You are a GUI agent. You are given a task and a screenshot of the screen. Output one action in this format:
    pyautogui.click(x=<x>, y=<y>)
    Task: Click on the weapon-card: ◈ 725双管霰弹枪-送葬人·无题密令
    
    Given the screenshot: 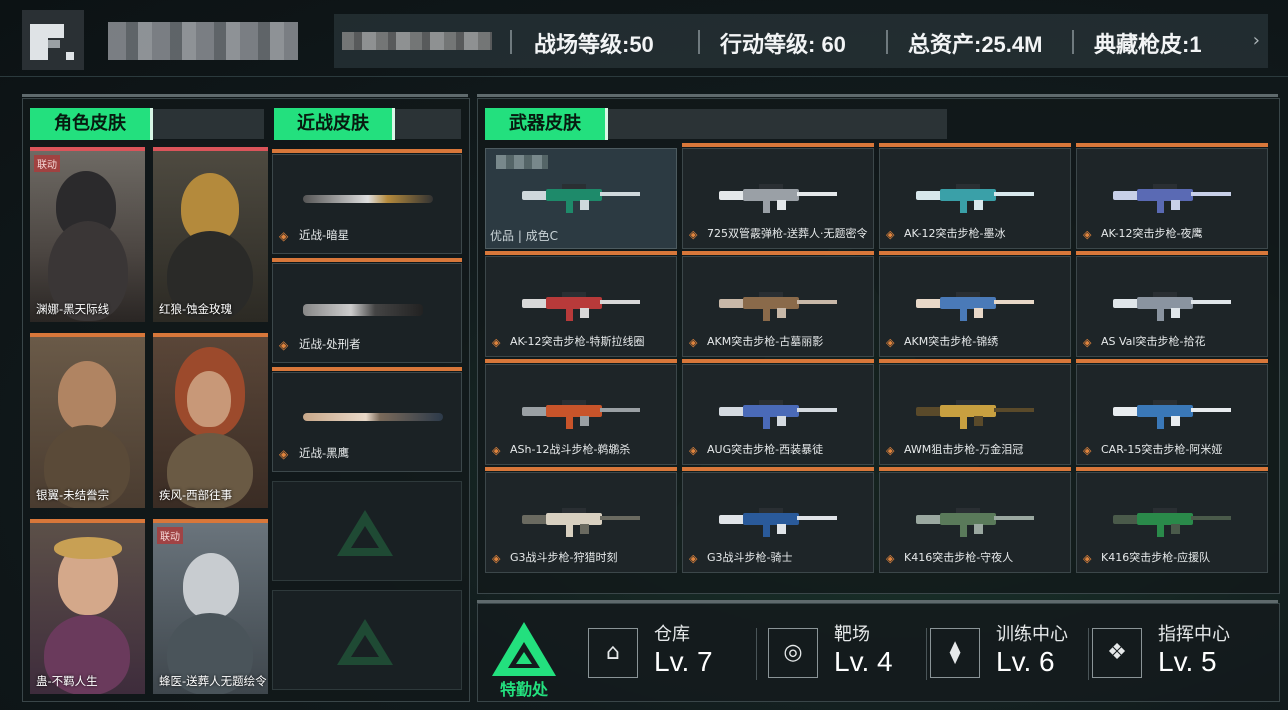 What is the action you would take?
    pyautogui.click(x=778, y=196)
    